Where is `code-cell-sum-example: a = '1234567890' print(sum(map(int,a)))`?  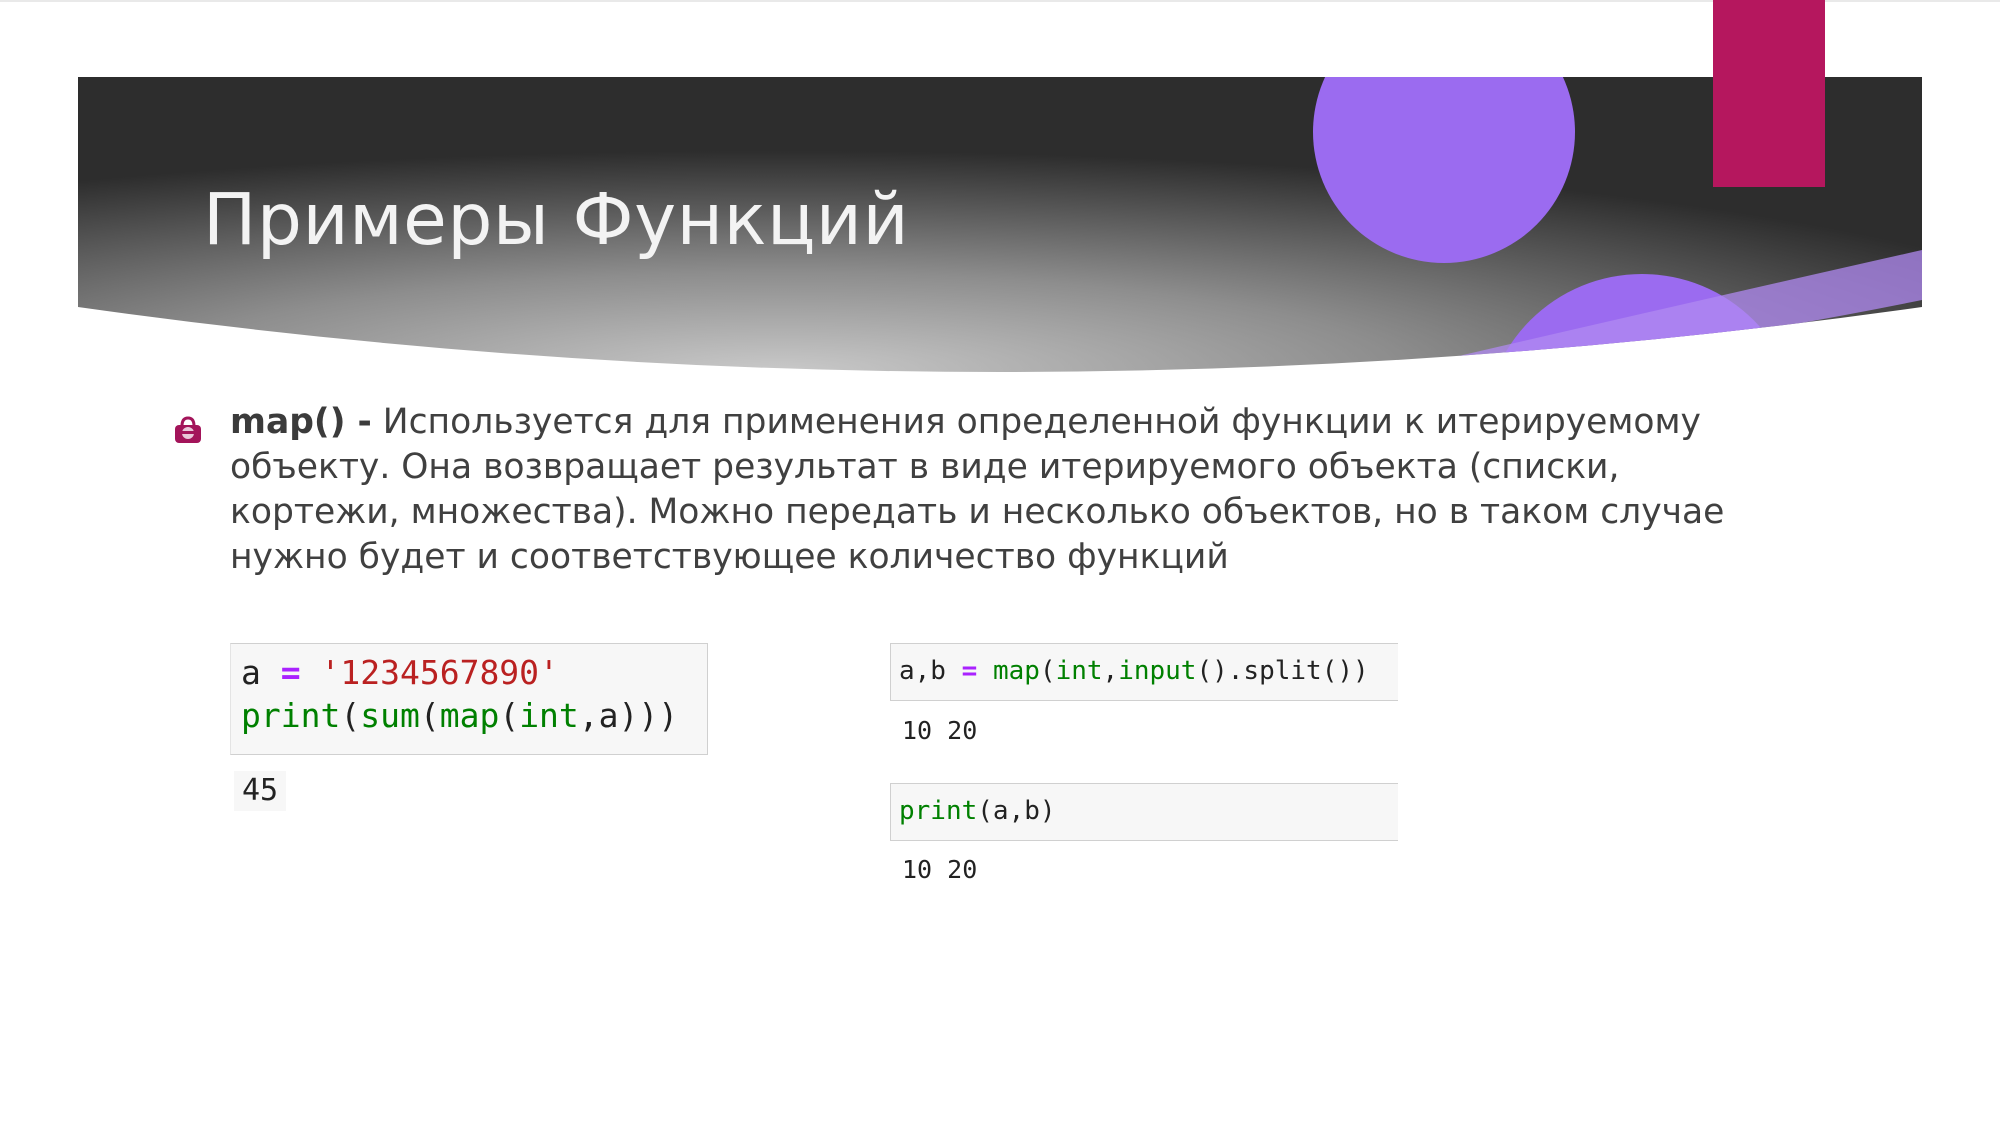
code-cell-sum-example: a = '1234567890' print(sum(map(int,a))) is located at coordinates (469, 699).